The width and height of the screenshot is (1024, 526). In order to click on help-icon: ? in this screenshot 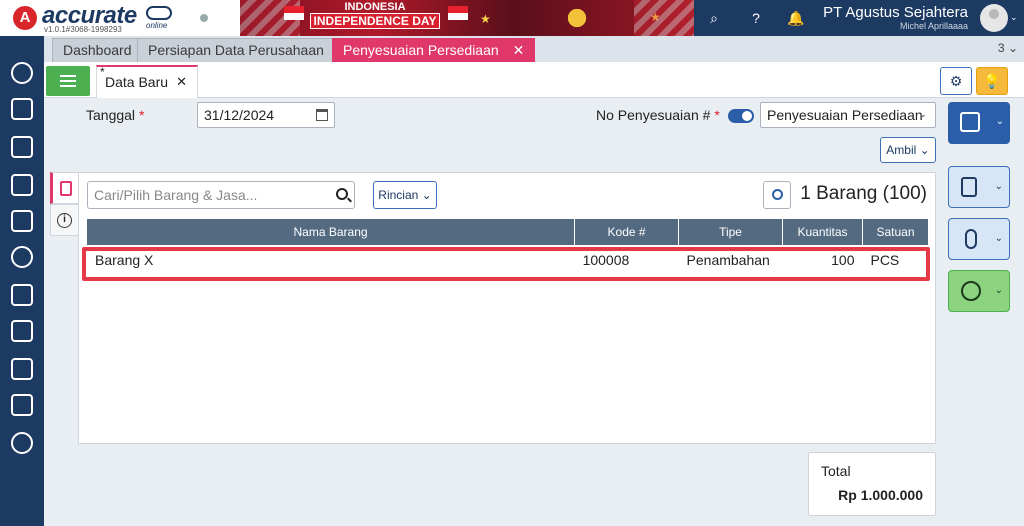, I will do `click(756, 18)`.